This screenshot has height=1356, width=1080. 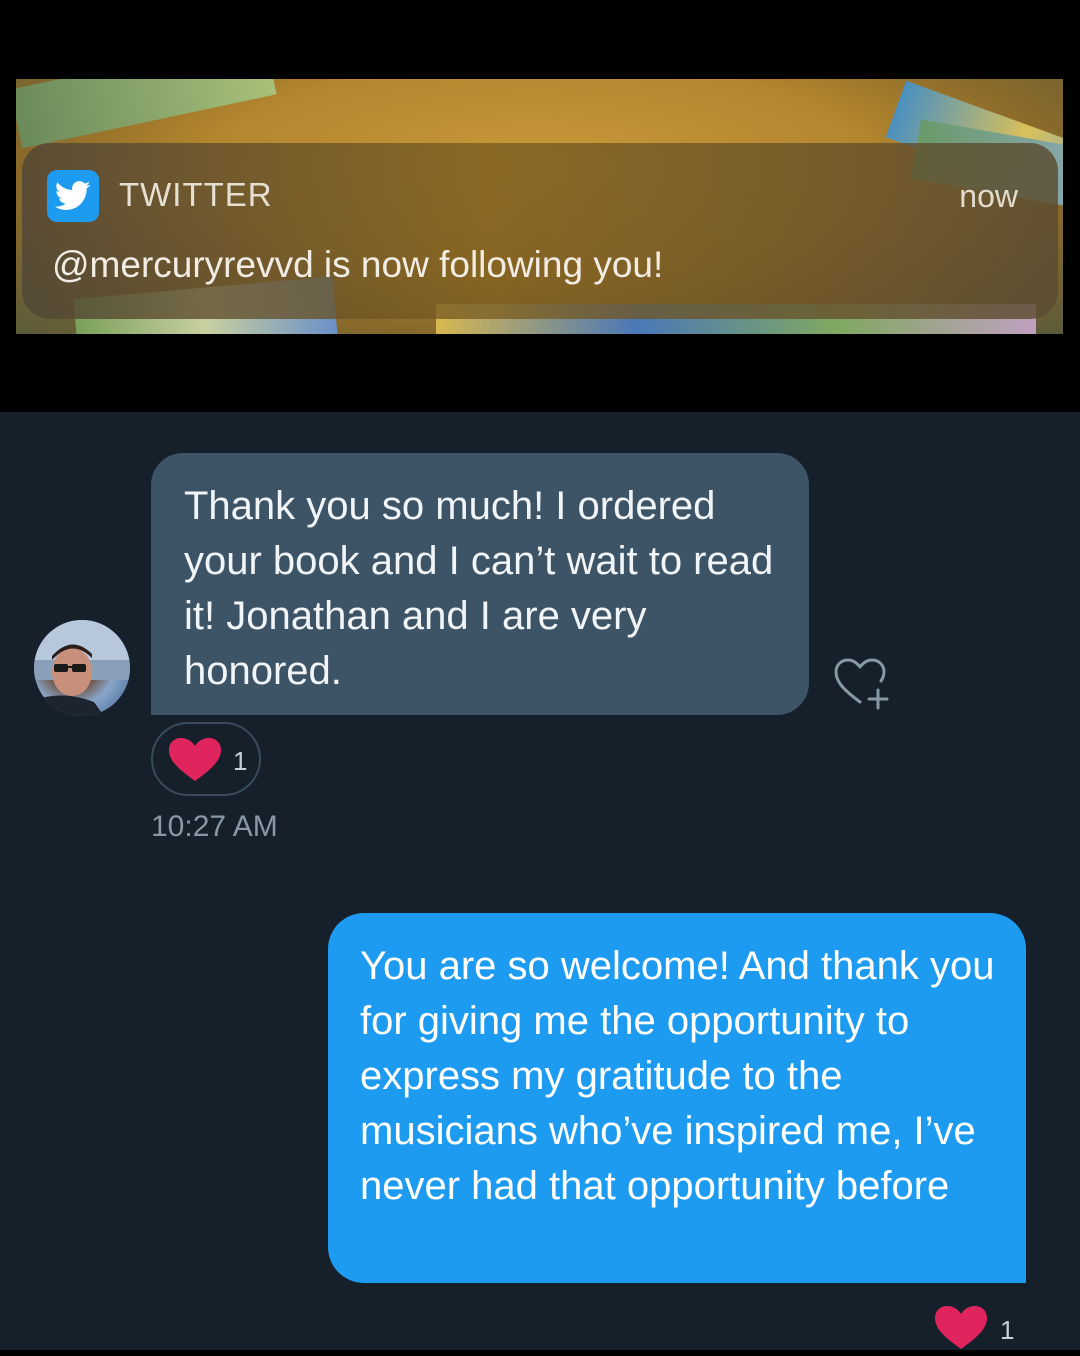 What do you see at coordinates (540, 231) in the screenshot?
I see `notification-banner` at bounding box center [540, 231].